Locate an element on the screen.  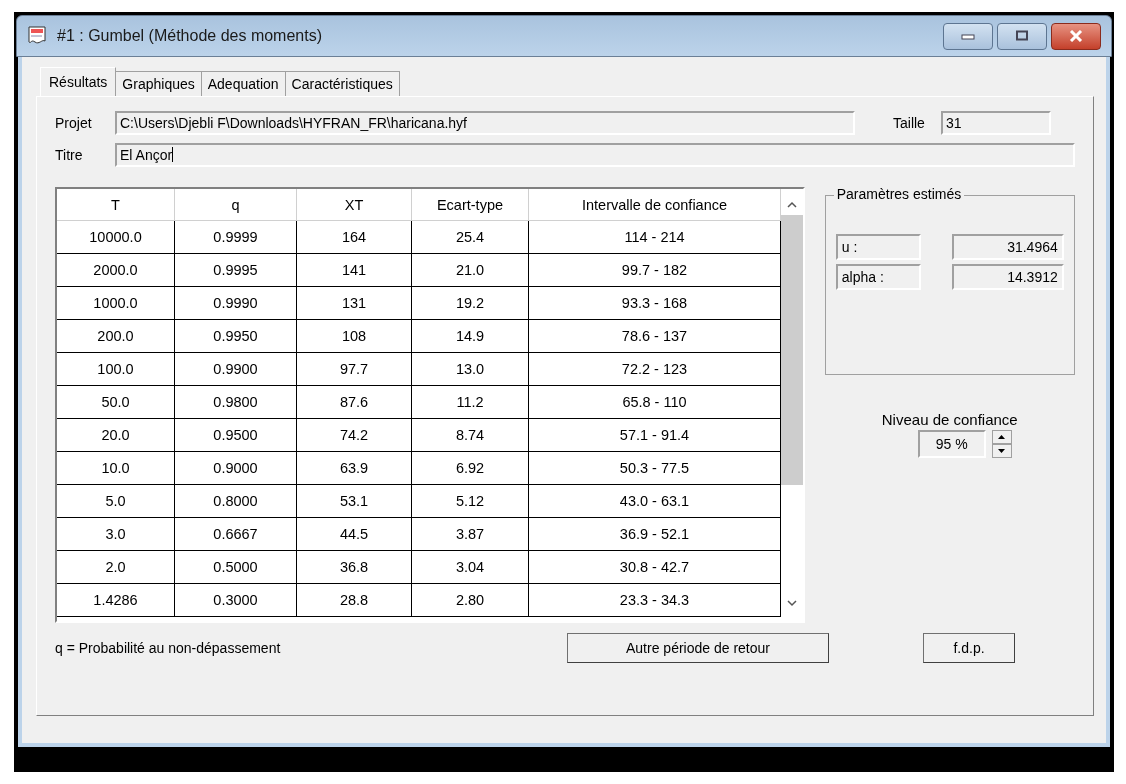
minimize-button is located at coordinates (968, 36).